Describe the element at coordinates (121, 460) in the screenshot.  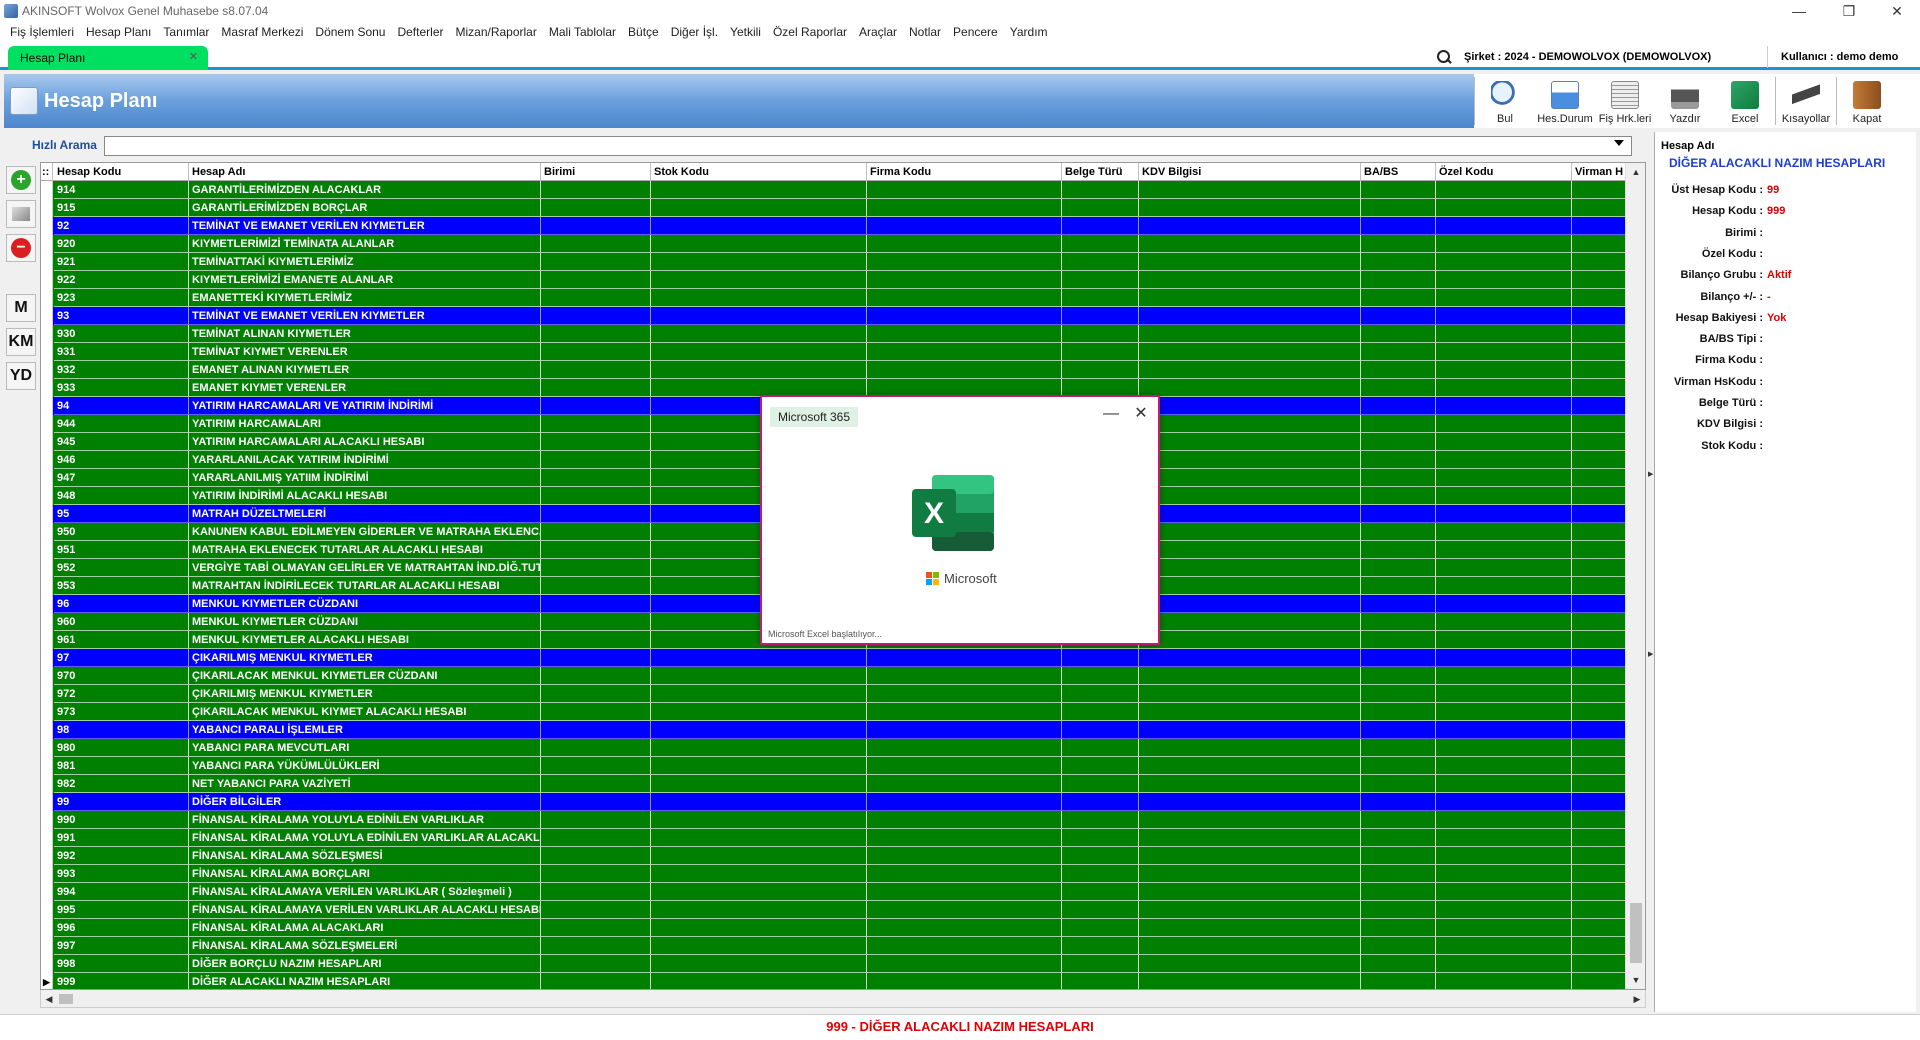
I see `account-code-cell: 946` at that location.